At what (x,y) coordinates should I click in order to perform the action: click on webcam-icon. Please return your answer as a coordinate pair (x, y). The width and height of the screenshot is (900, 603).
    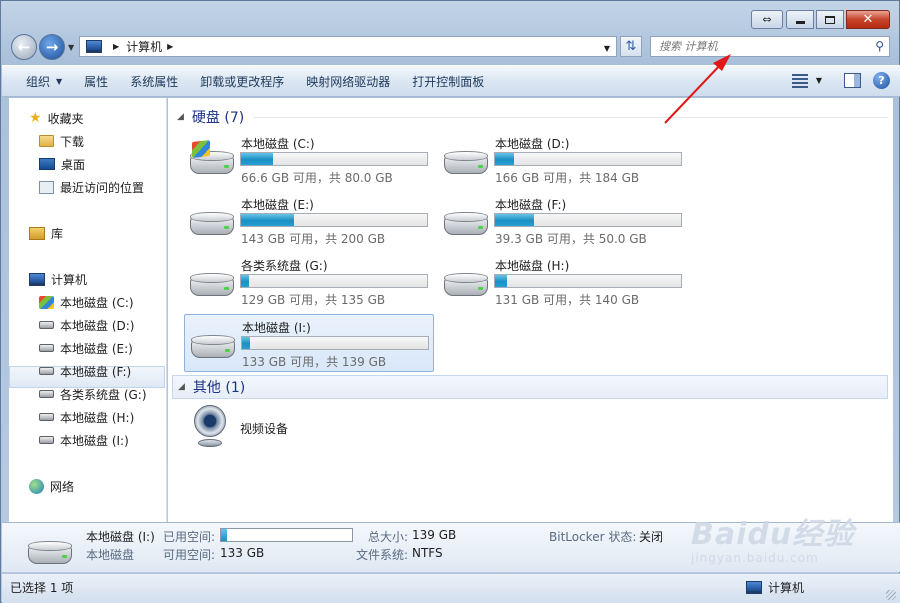
    Looking at the image, I should click on (210, 427).